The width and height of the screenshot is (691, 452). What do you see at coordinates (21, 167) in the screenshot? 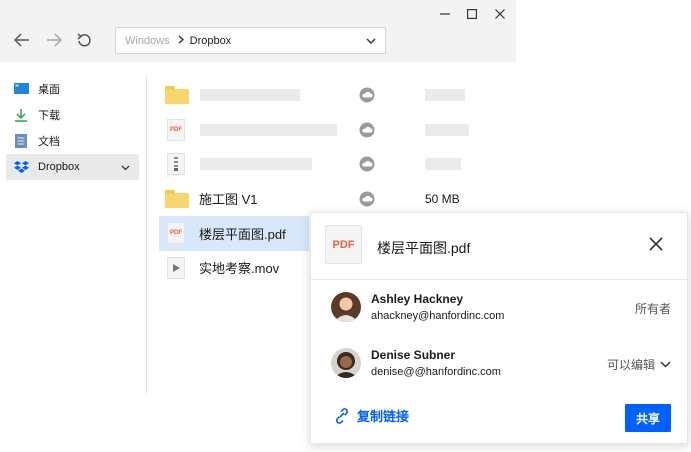
I see `dropbox-icon` at bounding box center [21, 167].